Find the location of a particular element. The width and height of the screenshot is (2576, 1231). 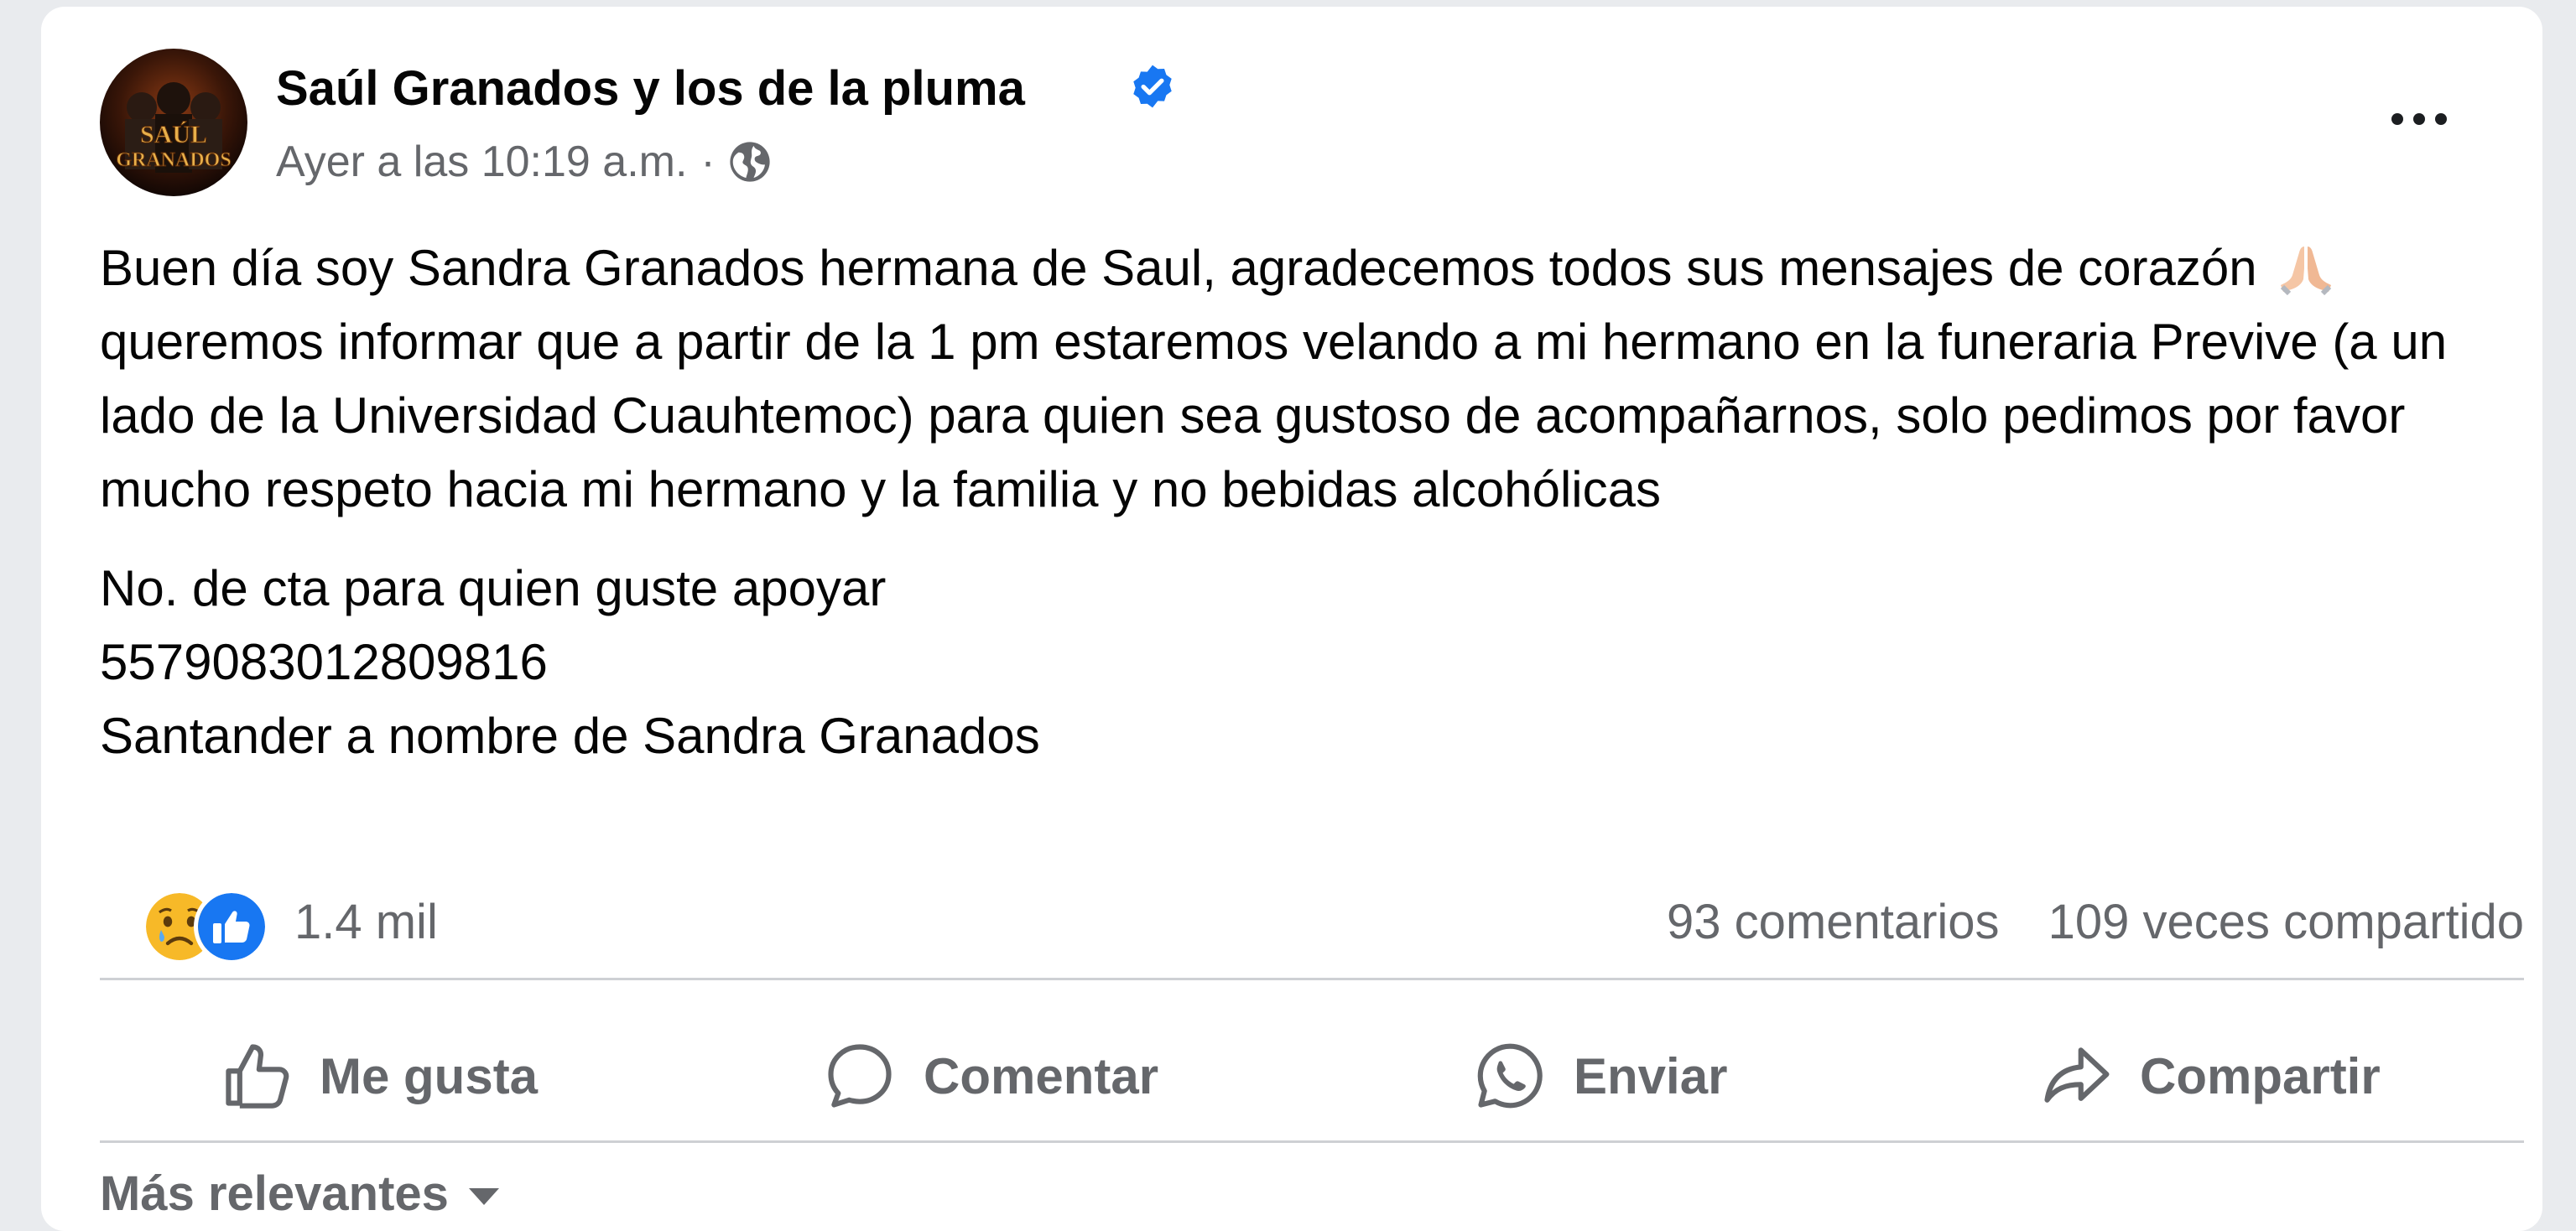

reaction-count: 1.4 mil is located at coordinates (366, 922).